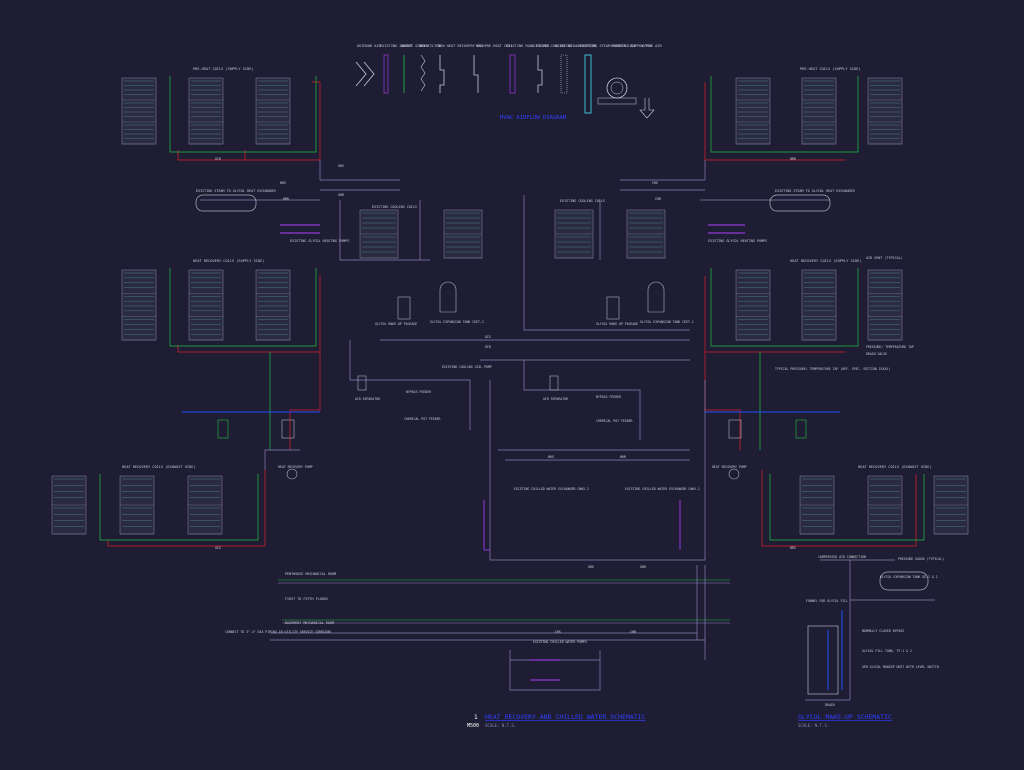 Image resolution: width=1024 pixels, height=770 pixels. Describe the element at coordinates (830, 705) in the screenshot. I see `label-drain: DRAIN` at that location.